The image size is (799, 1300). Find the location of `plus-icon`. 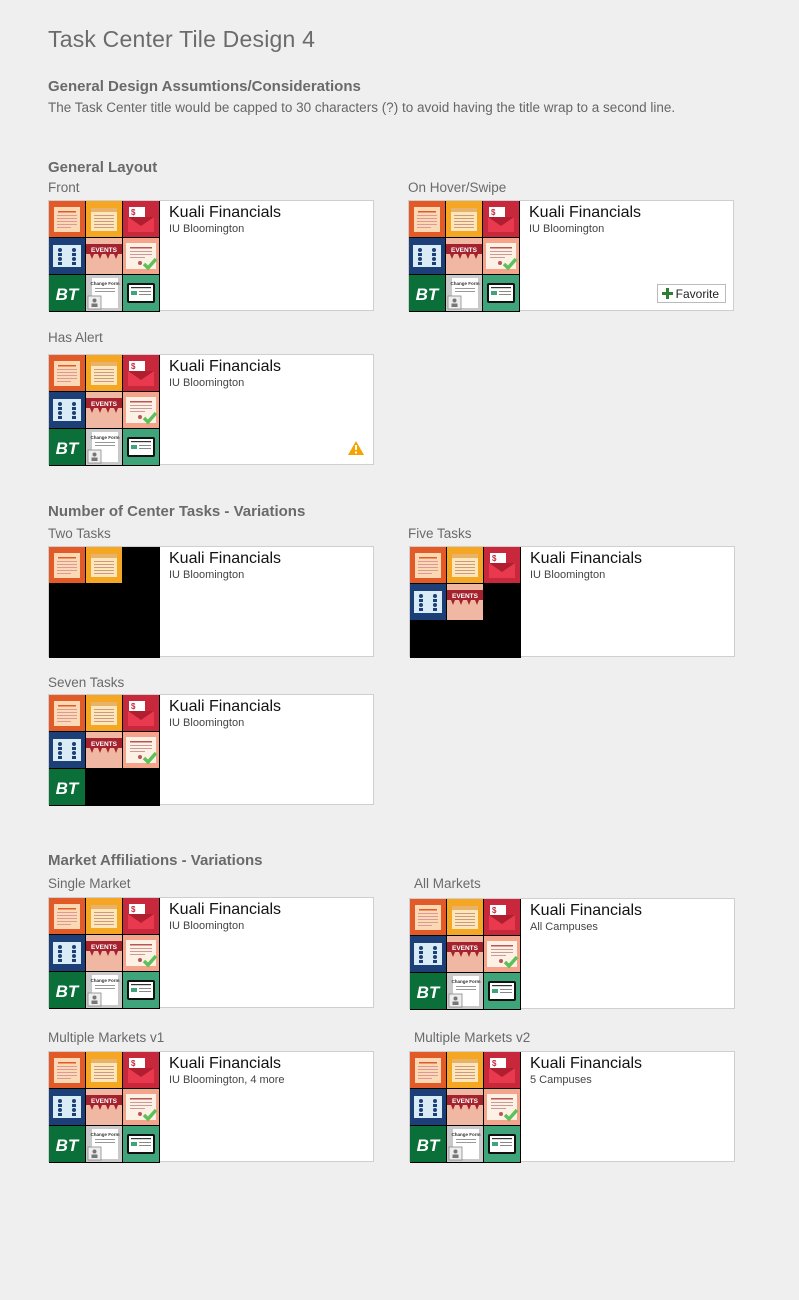

plus-icon is located at coordinates (667, 293).